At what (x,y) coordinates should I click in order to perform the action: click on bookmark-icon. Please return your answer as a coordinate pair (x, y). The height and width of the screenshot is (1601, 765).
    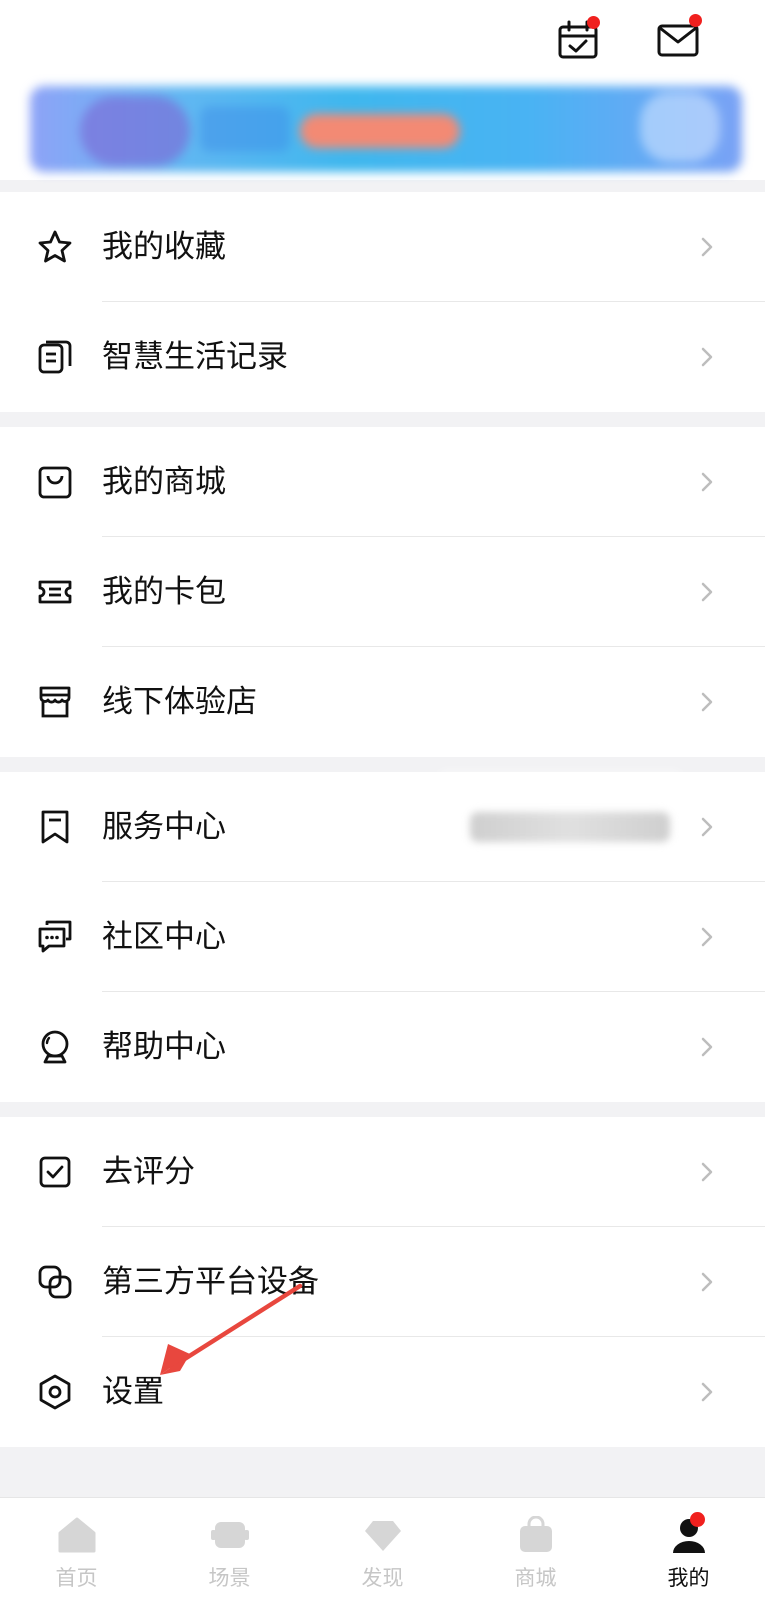
    Looking at the image, I should click on (55, 827).